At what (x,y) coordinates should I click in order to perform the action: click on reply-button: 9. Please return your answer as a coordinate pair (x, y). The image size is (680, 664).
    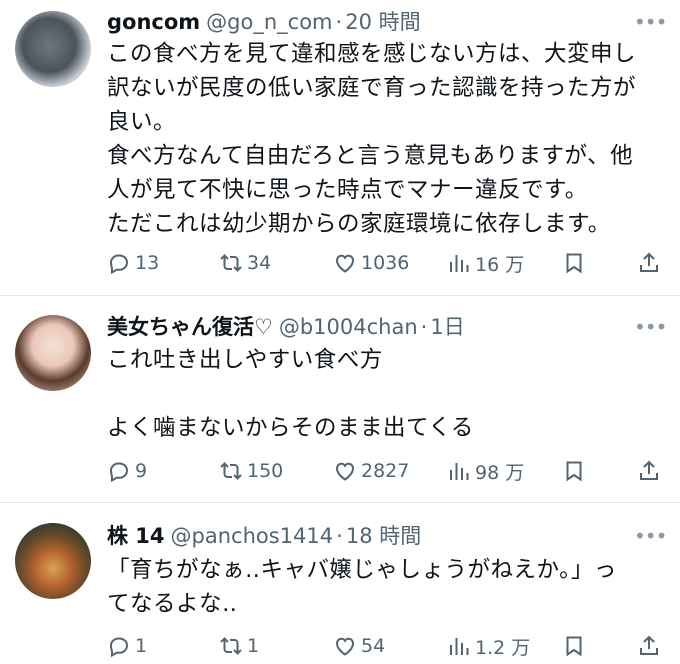
    Looking at the image, I should click on (127, 471).